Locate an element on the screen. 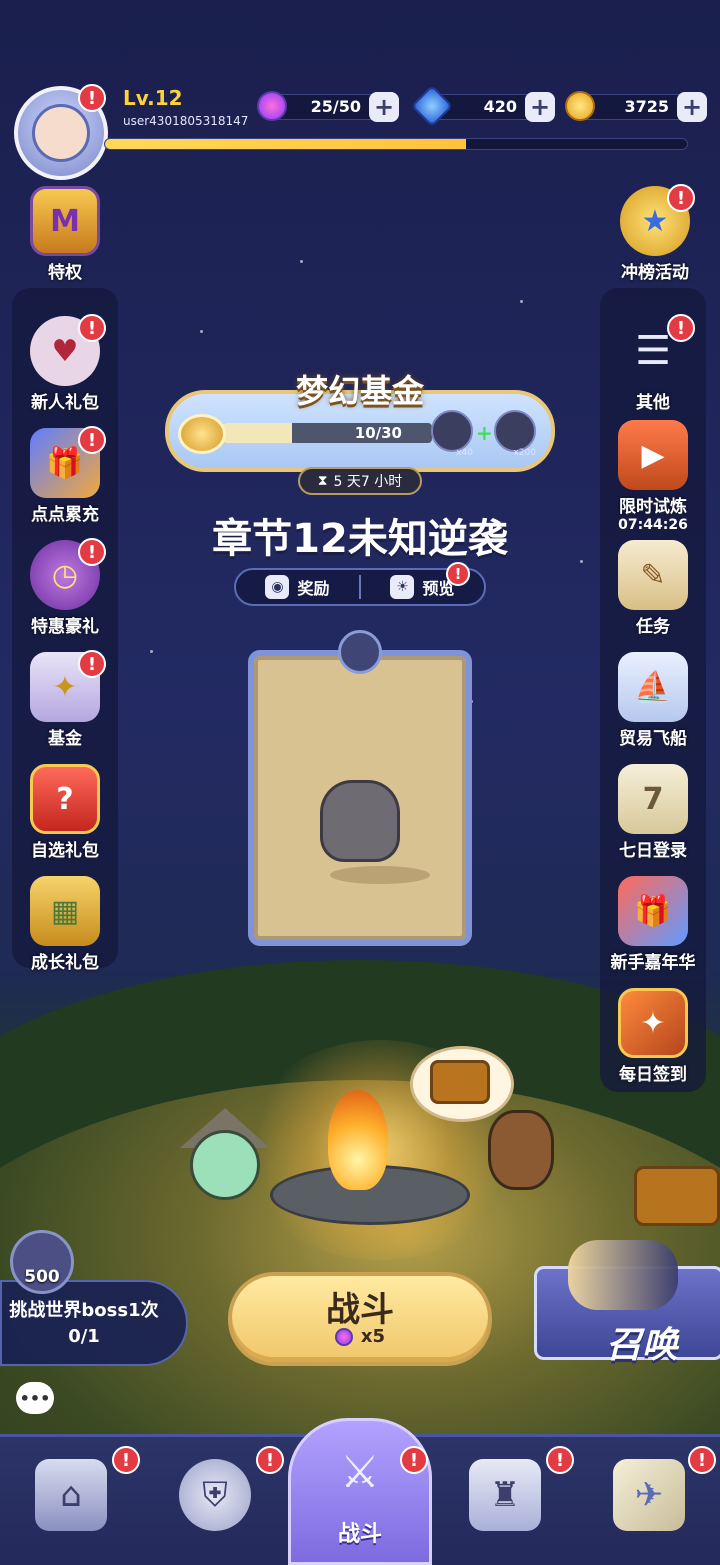  left-menu-label: 点点累充 is located at coordinates (65, 515).